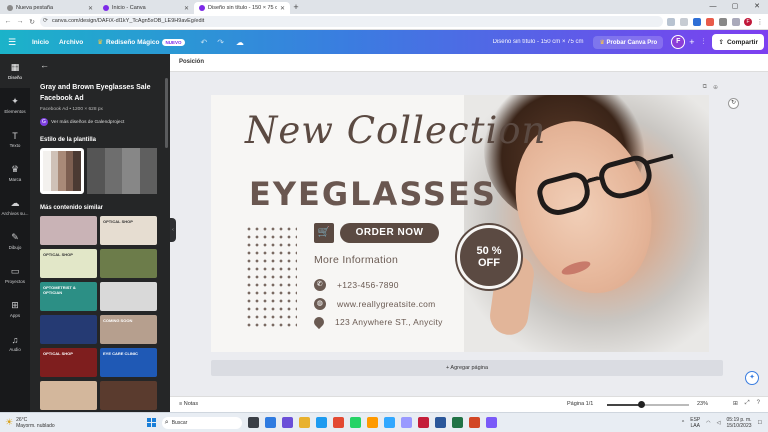  I want to click on zoom-slider-knob, so click(641, 404).